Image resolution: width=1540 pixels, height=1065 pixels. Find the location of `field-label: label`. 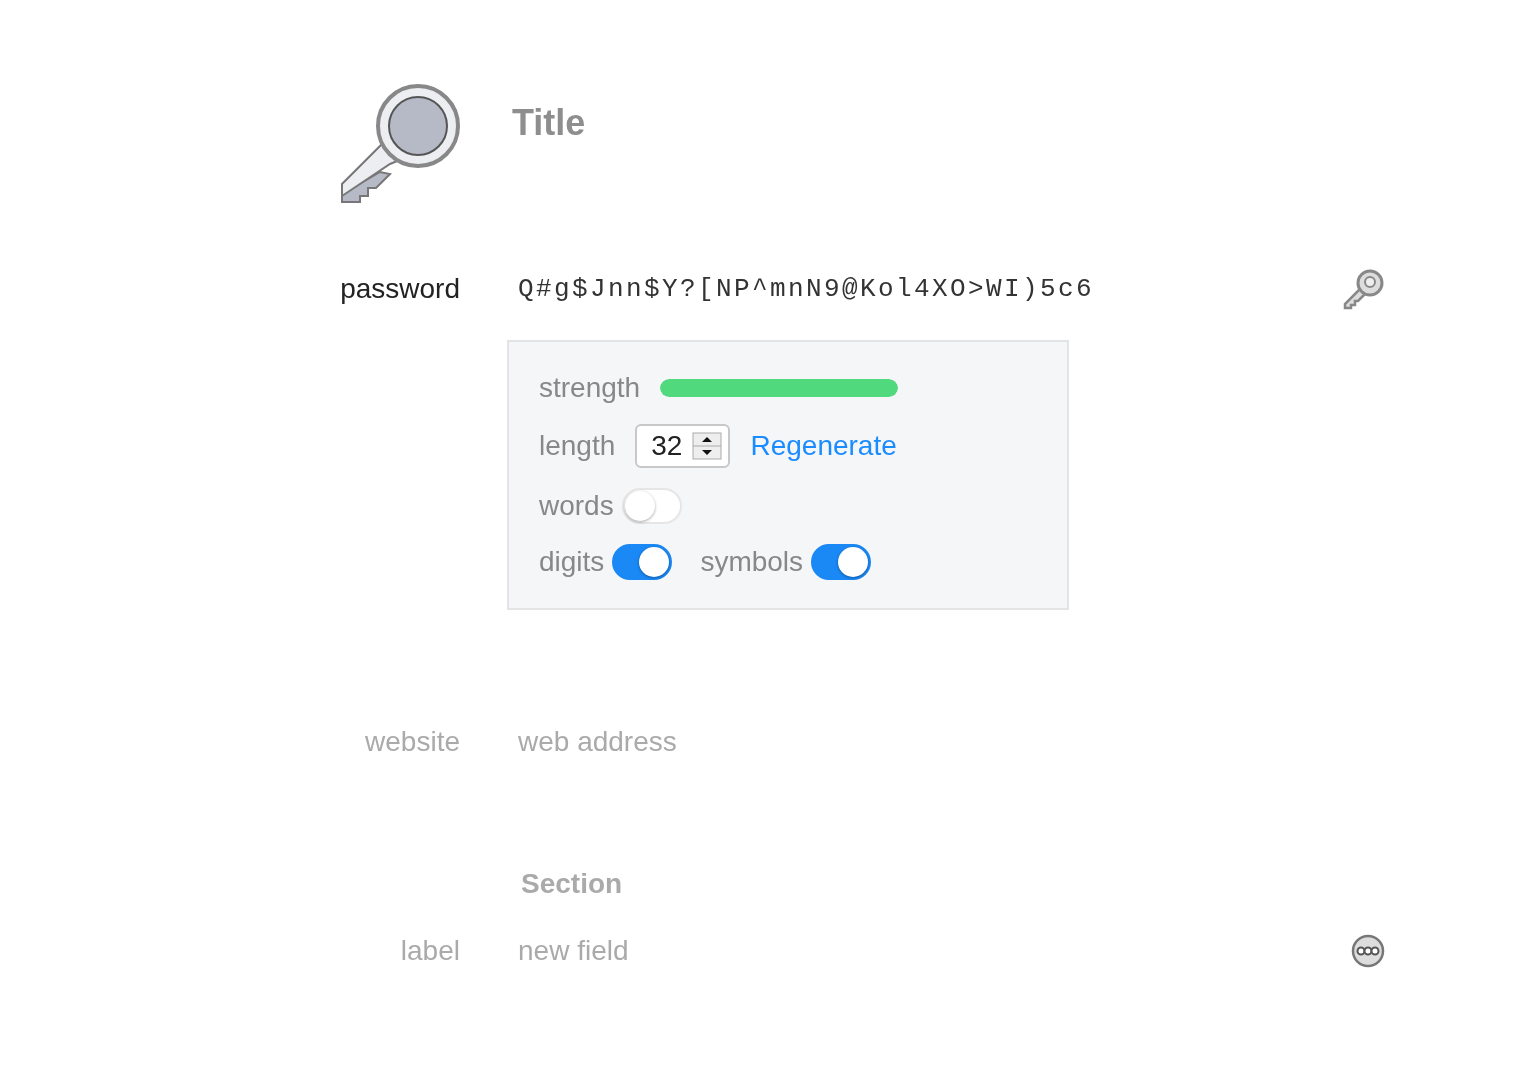

field-label: label is located at coordinates (429, 951).